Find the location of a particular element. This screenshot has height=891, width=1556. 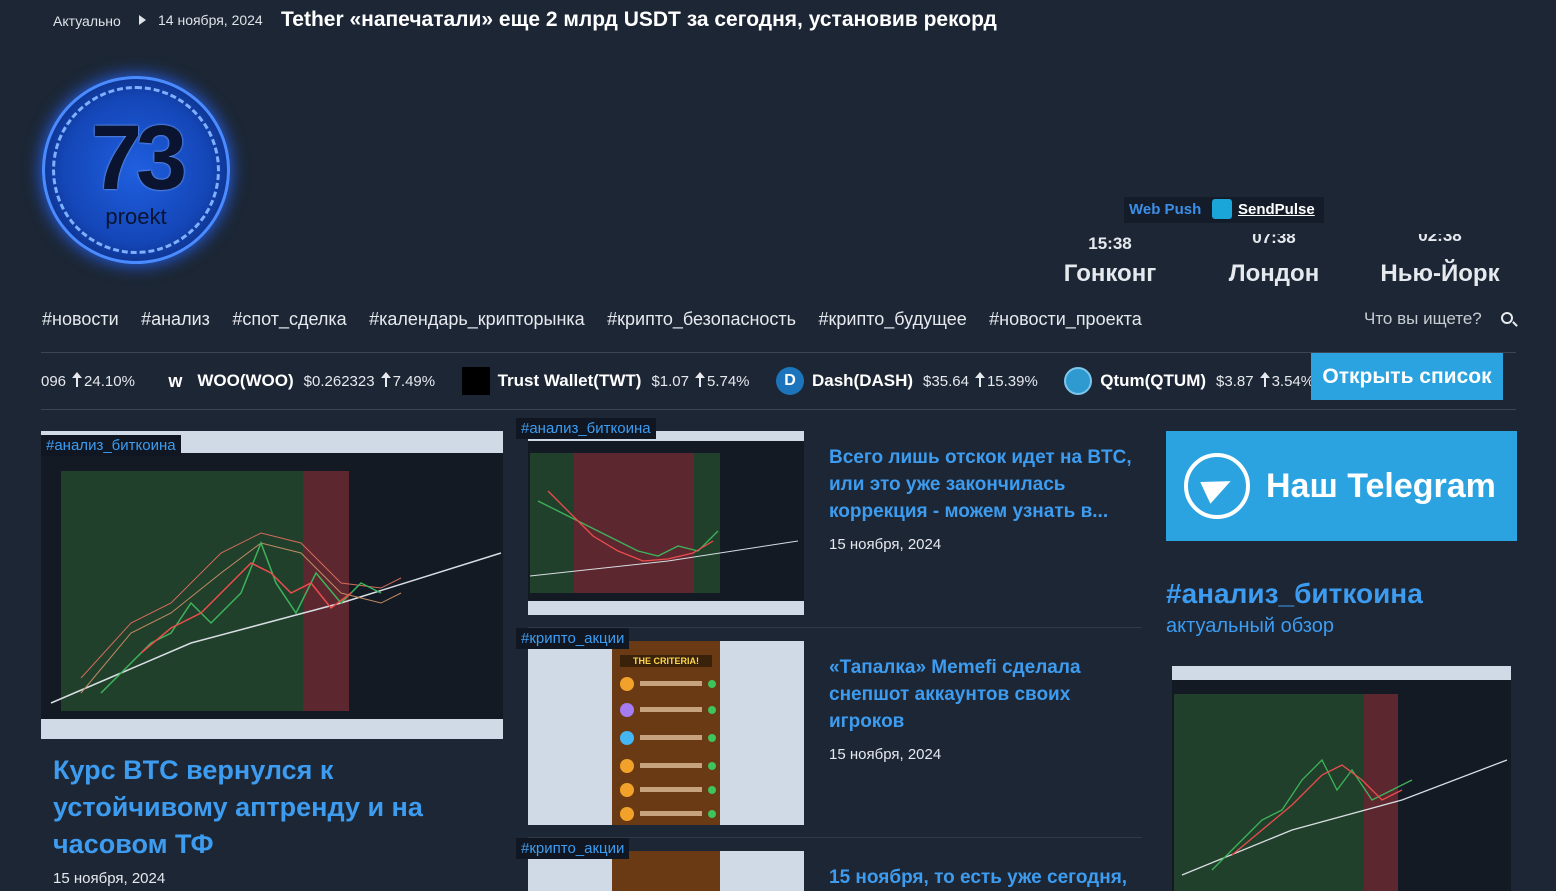

ticker-name: Dash(DASH) is located at coordinates (862, 380).